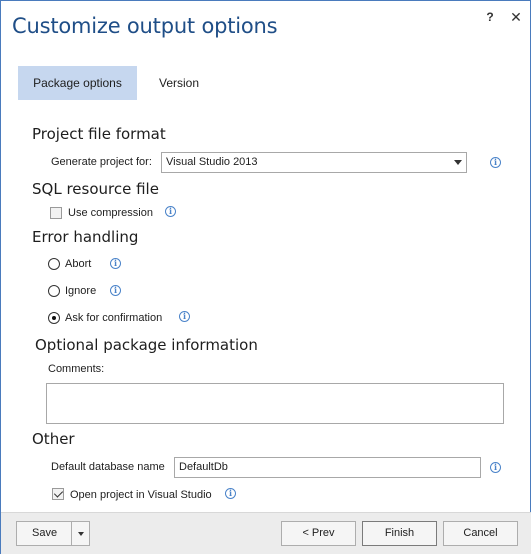 This screenshot has width=531, height=554. Describe the element at coordinates (54, 264) in the screenshot. I see `abort-radio` at that location.